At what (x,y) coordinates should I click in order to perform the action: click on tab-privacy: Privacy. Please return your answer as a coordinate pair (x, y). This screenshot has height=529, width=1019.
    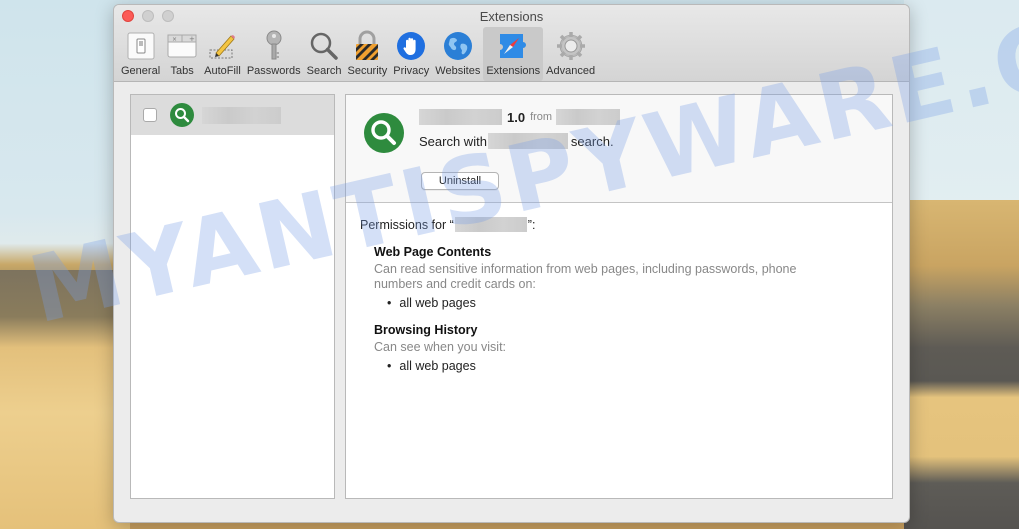
    Looking at the image, I should click on (411, 54).